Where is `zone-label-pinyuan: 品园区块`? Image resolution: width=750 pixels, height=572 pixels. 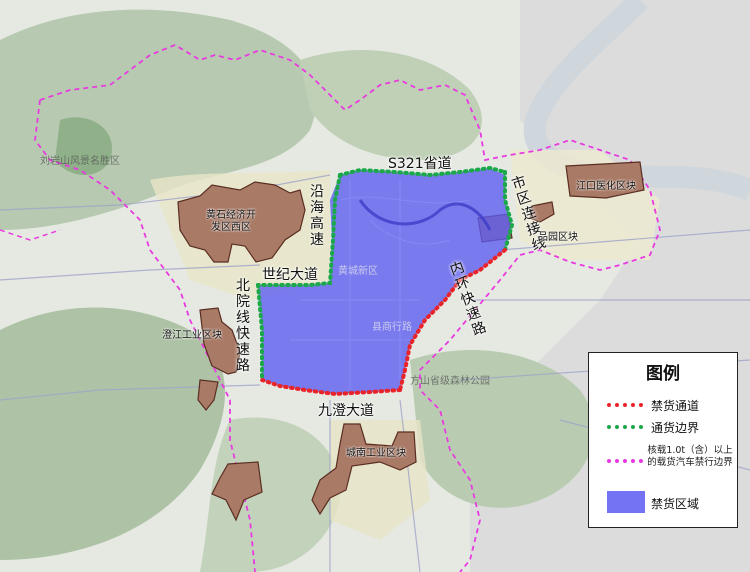
zone-label-pinyuan: 品园区块 is located at coordinates (558, 237).